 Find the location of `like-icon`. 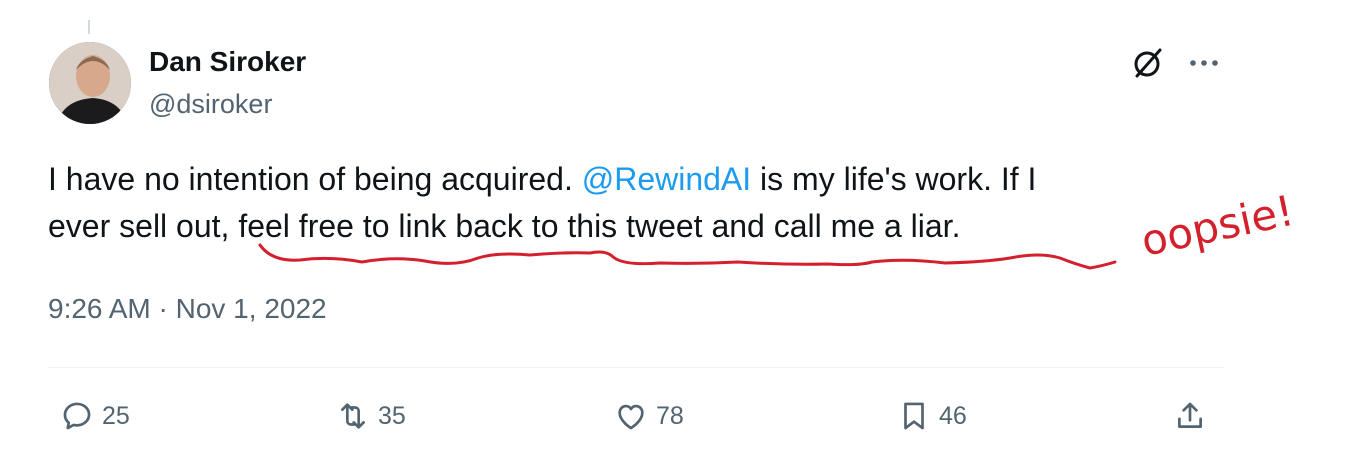

like-icon is located at coordinates (631, 417).